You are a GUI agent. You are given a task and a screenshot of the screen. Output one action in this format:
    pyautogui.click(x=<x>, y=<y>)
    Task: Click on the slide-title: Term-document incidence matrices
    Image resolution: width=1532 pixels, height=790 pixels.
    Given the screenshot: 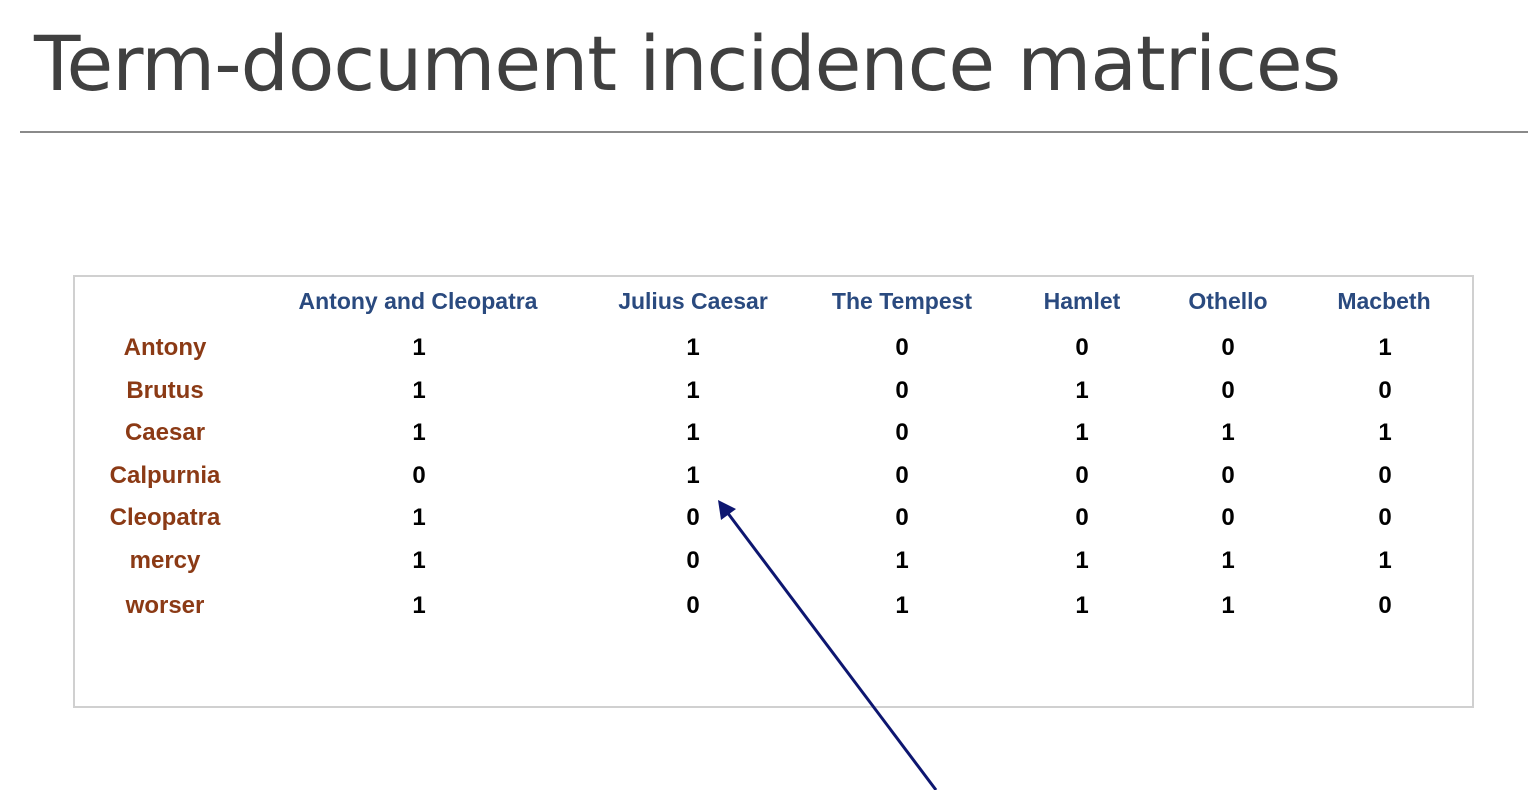 What is the action you would take?
    pyautogui.click(x=687, y=63)
    